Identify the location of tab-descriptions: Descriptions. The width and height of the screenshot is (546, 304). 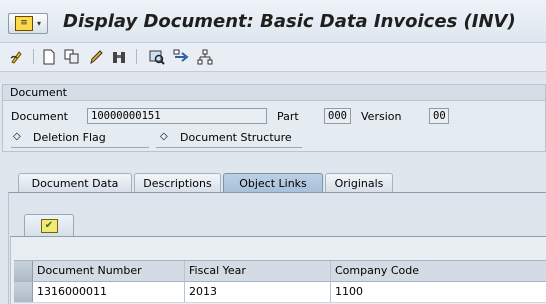
(177, 182).